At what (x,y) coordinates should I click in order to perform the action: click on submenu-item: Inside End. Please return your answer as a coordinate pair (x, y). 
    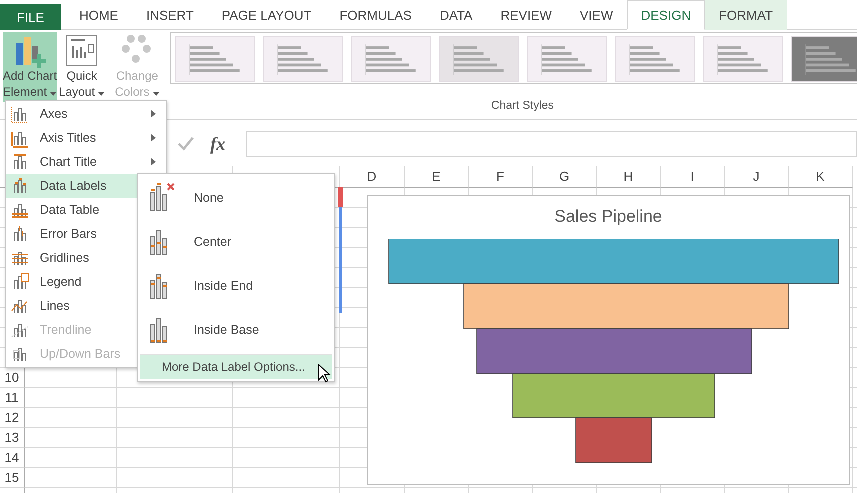
    Looking at the image, I should click on (236, 286).